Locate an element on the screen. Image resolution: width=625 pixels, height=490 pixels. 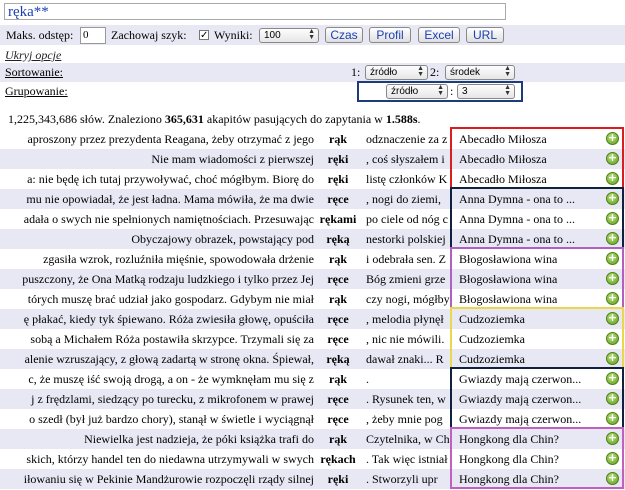
sort-1-select: źródło ▲ ▼ is located at coordinates (396, 72).